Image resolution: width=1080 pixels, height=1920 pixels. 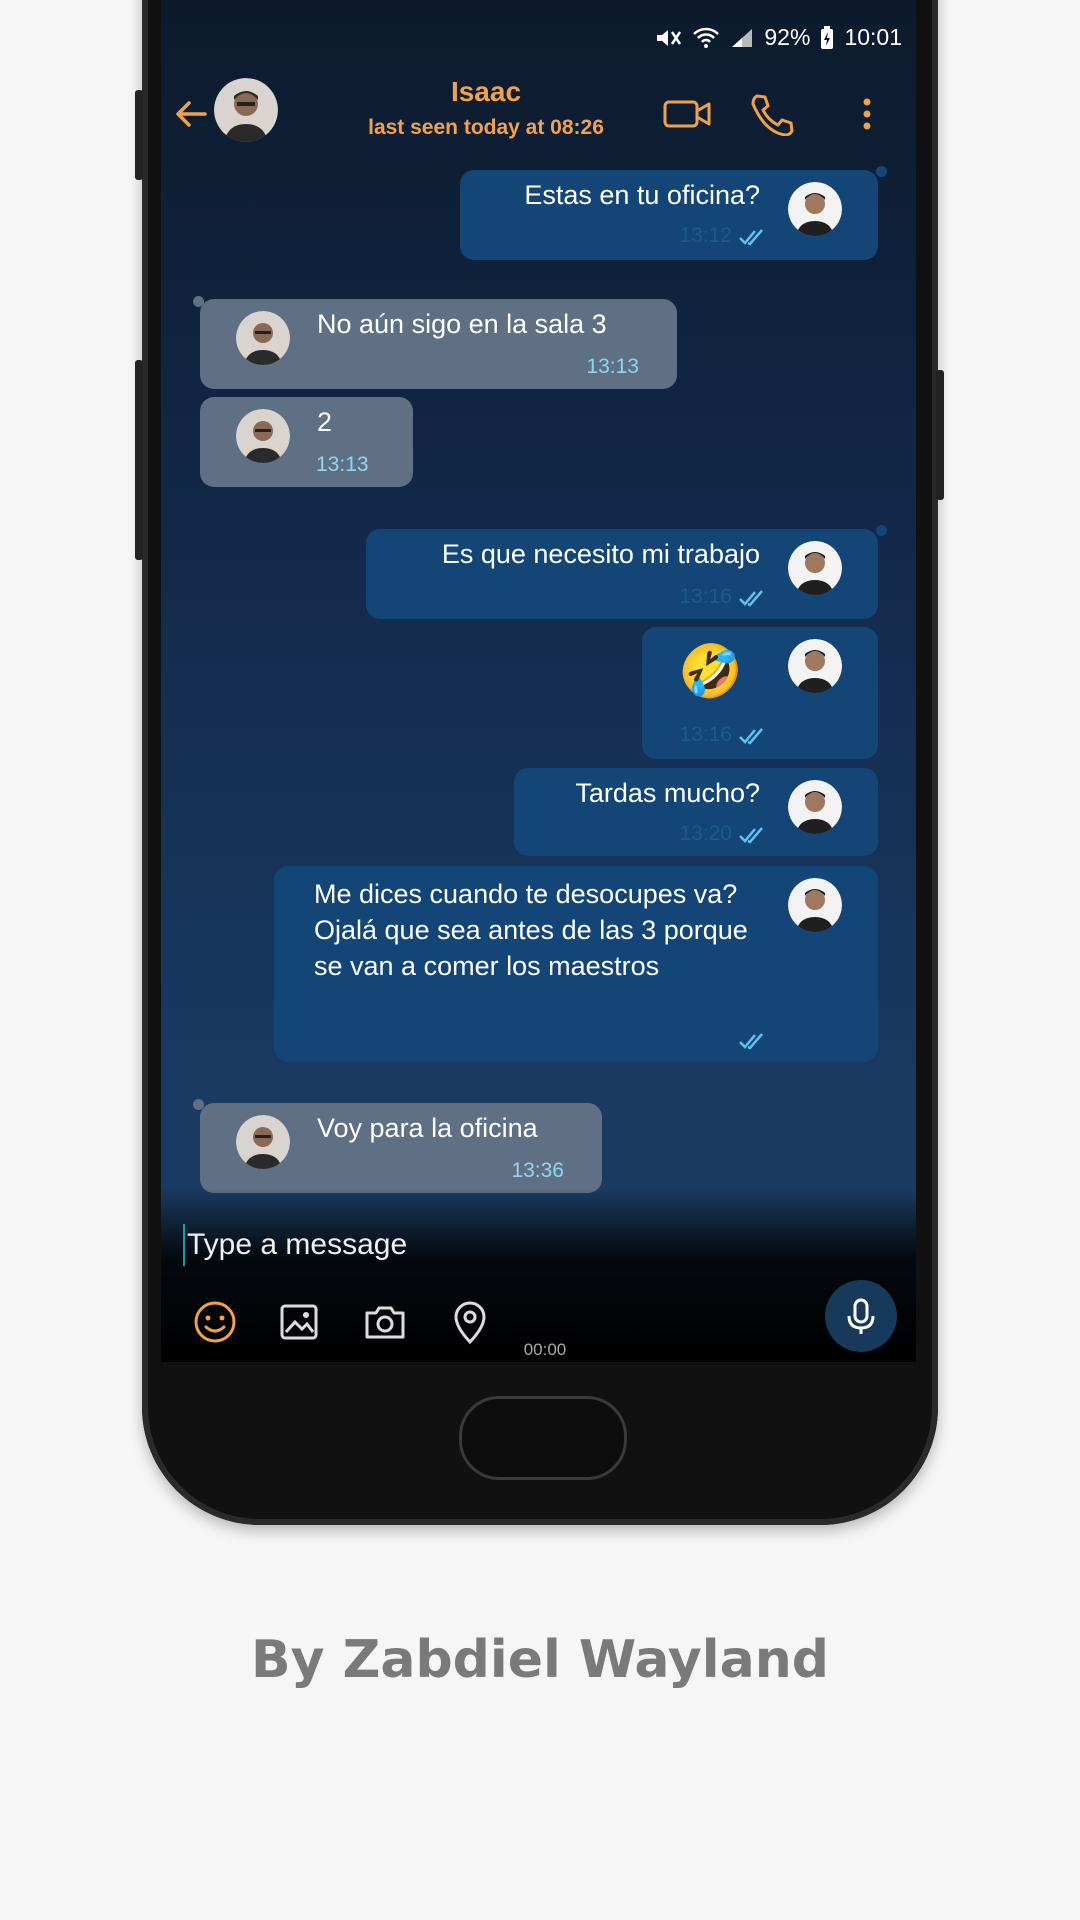 I want to click on message-text: Estas en tu oficina?, so click(x=642, y=195).